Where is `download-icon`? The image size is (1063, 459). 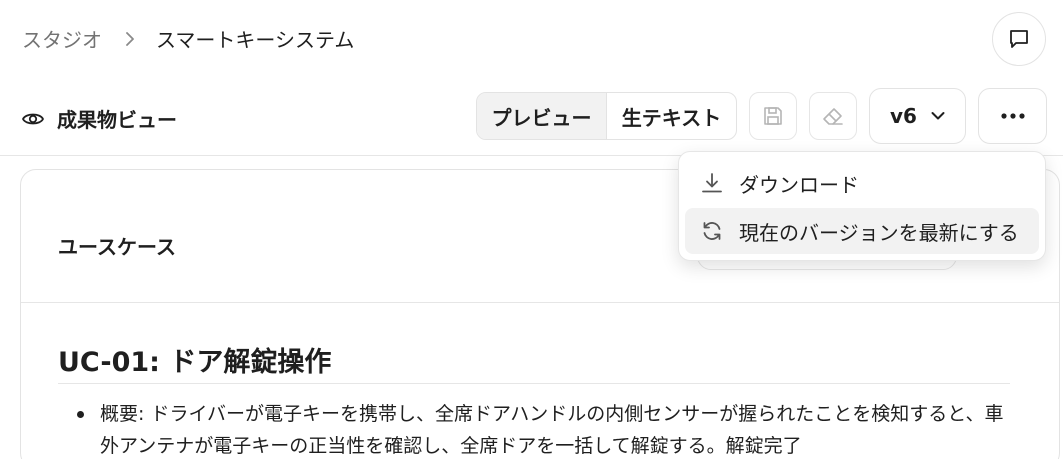 download-icon is located at coordinates (712, 183).